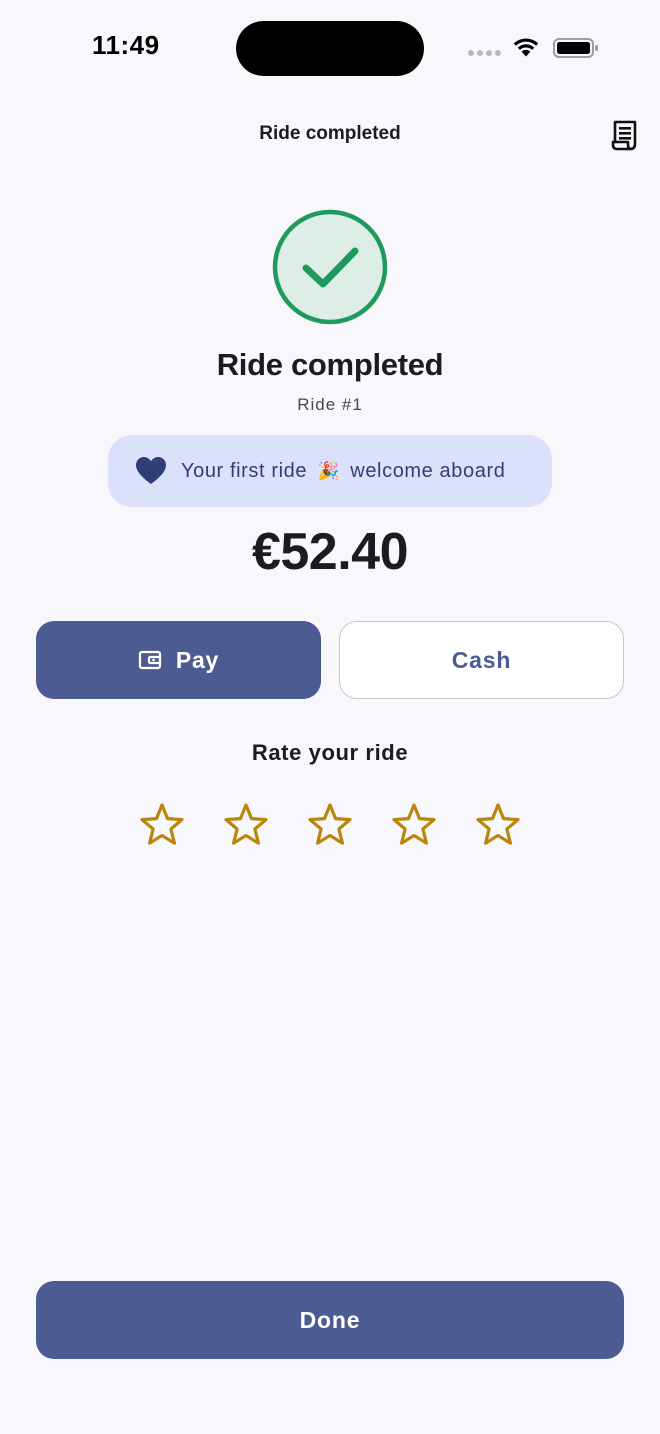 The image size is (660, 1434). I want to click on cash-button: Cash, so click(481, 660).